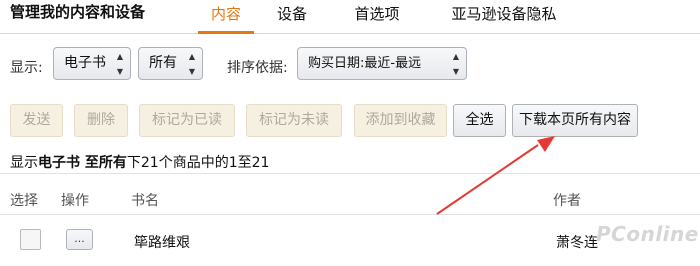 Image resolution: width=700 pixels, height=266 pixels. Describe the element at coordinates (292, 18) in the screenshot. I see `tab-devices: 设备` at that location.